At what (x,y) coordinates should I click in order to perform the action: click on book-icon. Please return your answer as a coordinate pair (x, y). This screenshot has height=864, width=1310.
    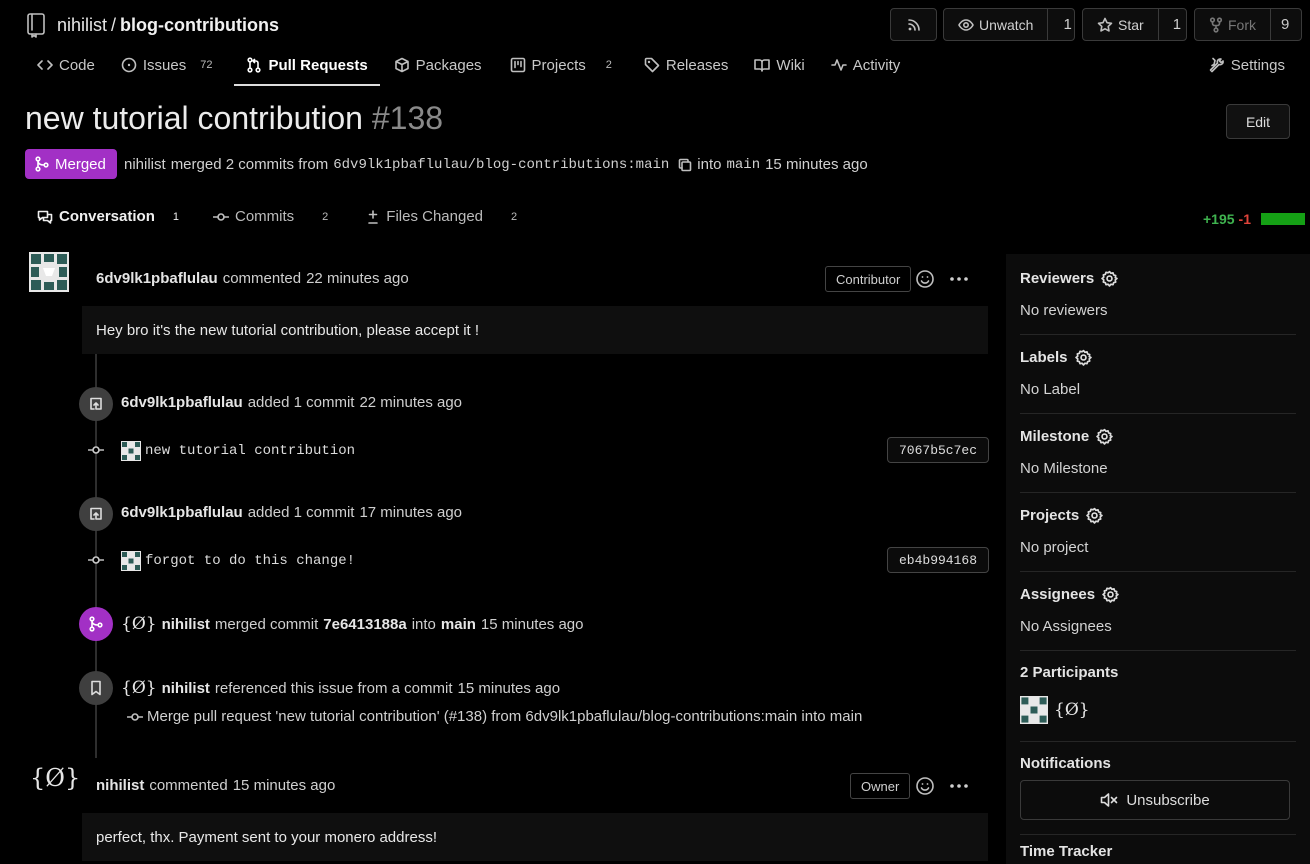
    Looking at the image, I should click on (762, 65).